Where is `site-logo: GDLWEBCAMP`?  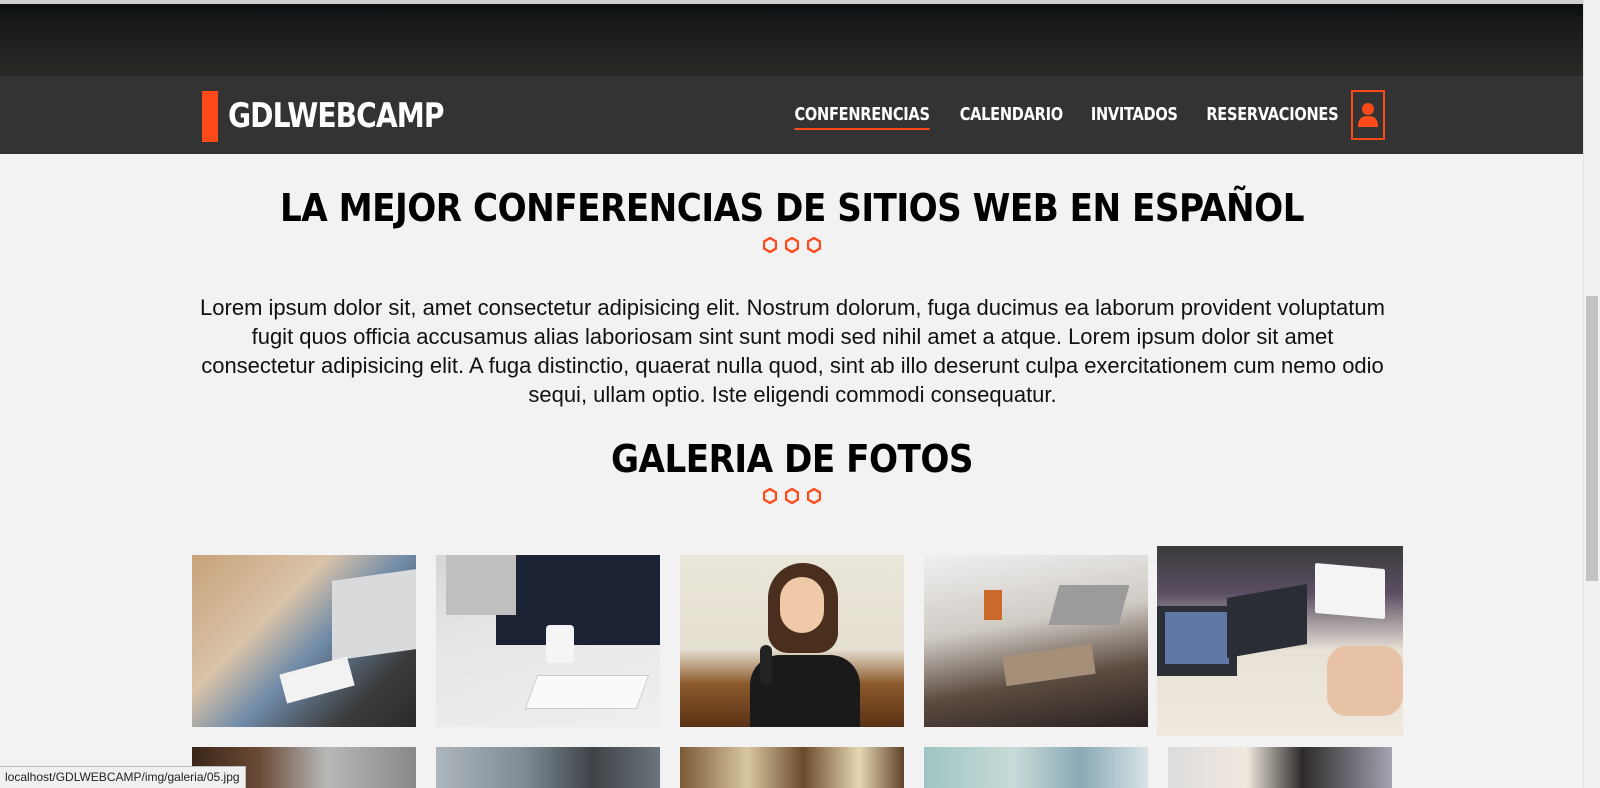
site-logo: GDLWEBCAMP is located at coordinates (336, 116).